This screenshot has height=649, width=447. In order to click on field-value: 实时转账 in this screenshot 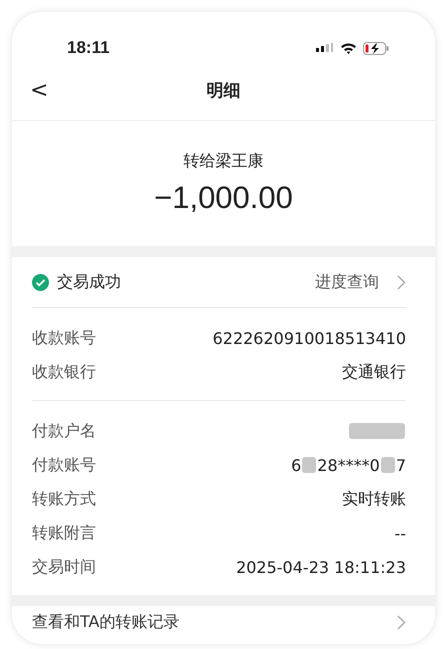, I will do `click(374, 499)`.